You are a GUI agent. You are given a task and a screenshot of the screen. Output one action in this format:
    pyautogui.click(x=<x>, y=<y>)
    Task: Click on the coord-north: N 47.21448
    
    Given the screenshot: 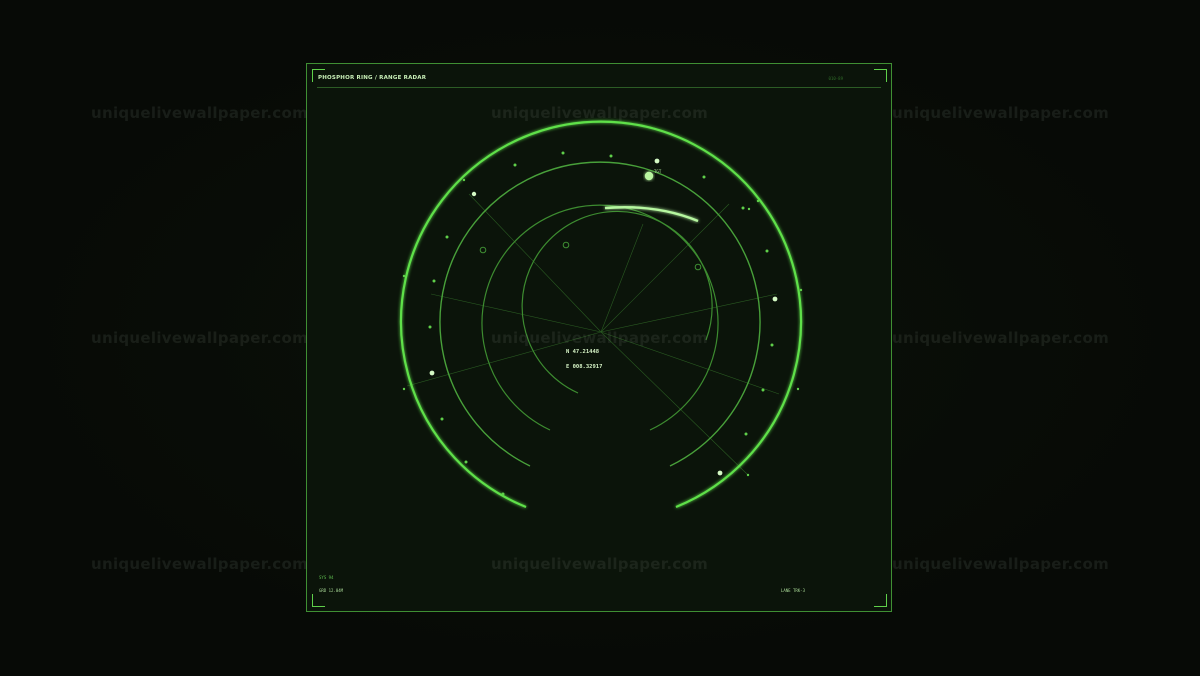 What is the action you would take?
    pyautogui.click(x=583, y=352)
    